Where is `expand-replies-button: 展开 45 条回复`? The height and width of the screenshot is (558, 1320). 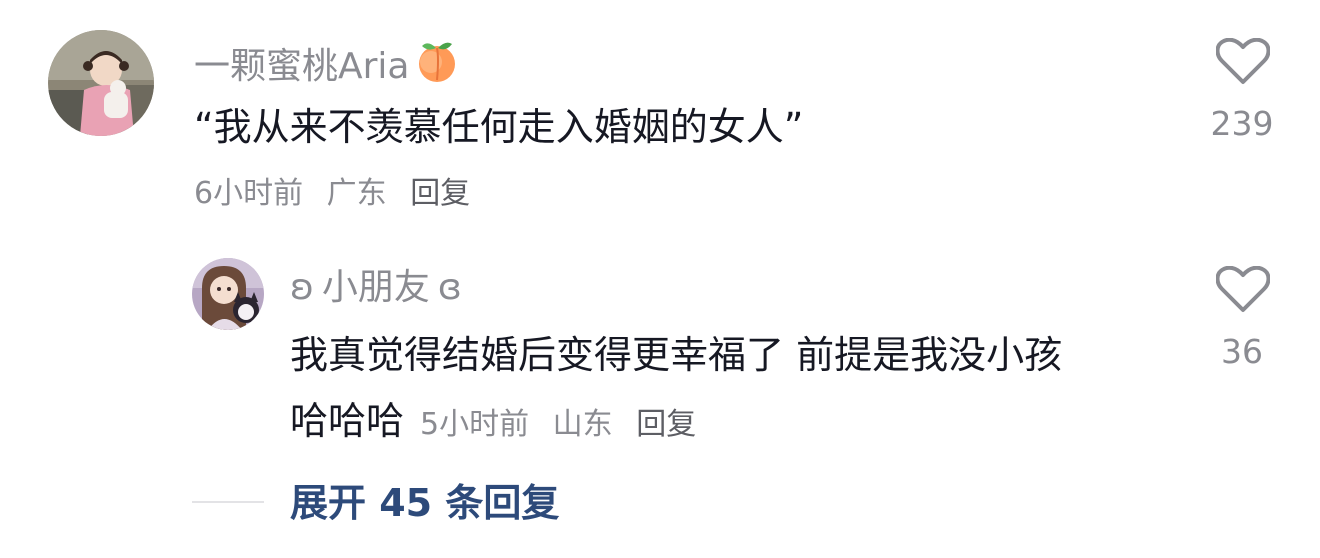 expand-replies-button: 展开 45 条回复 is located at coordinates (424, 503).